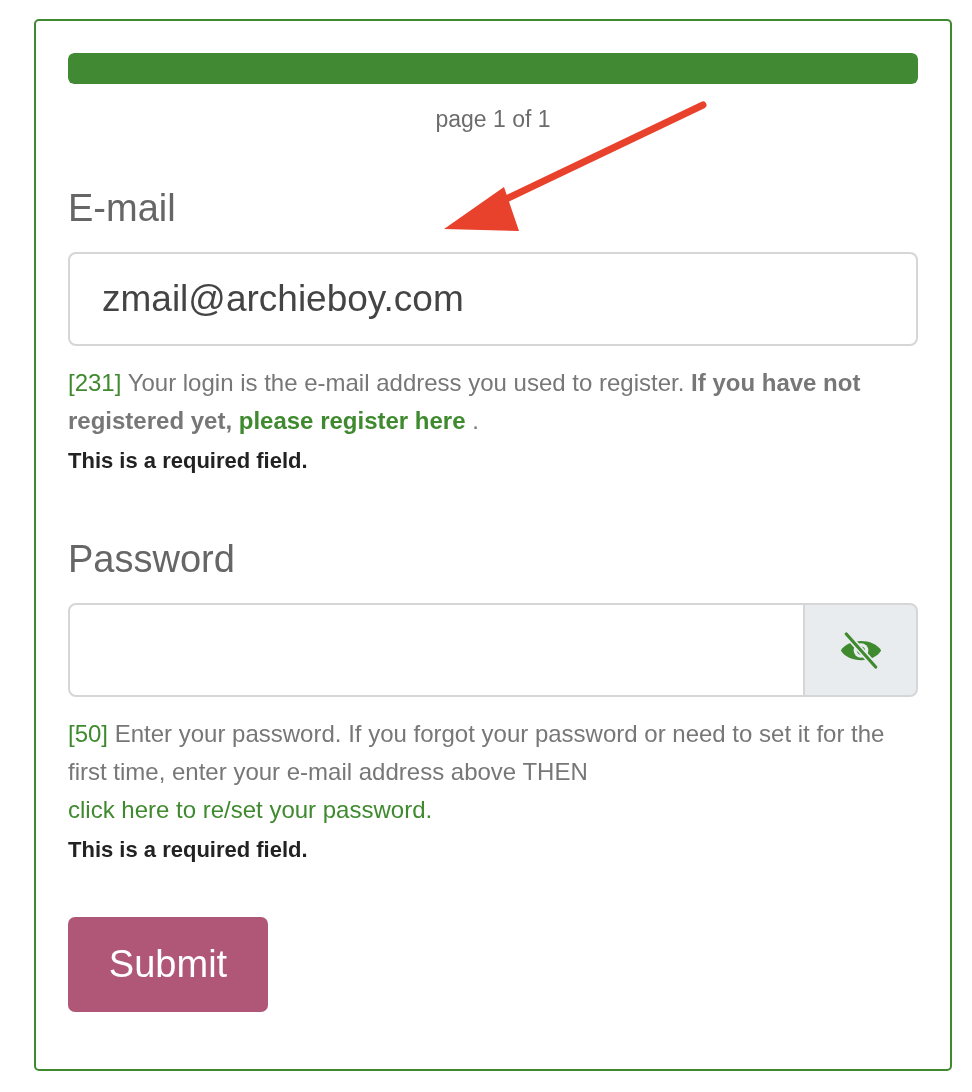 Image resolution: width=972 pixels, height=1092 pixels. I want to click on register-link: please register here, so click(352, 420).